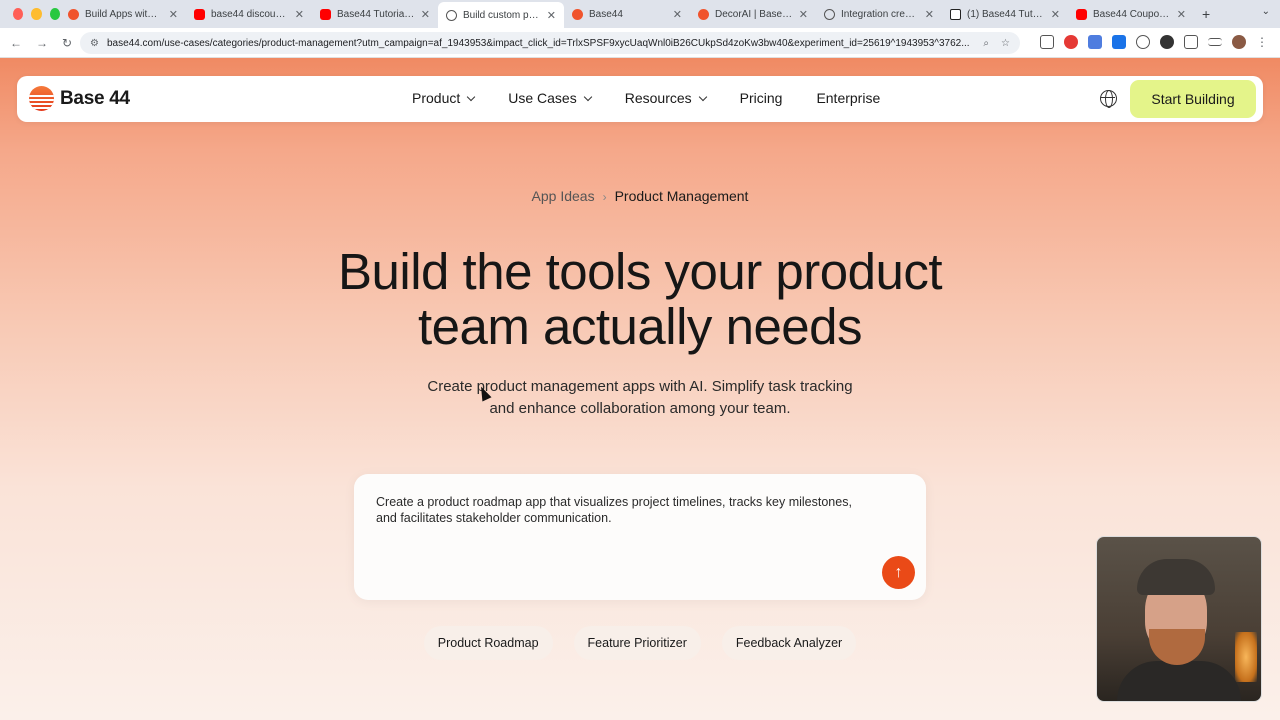 Image resolution: width=1280 pixels, height=720 pixels. Describe the element at coordinates (42, 43) in the screenshot. I see `forward-icon: →` at that location.